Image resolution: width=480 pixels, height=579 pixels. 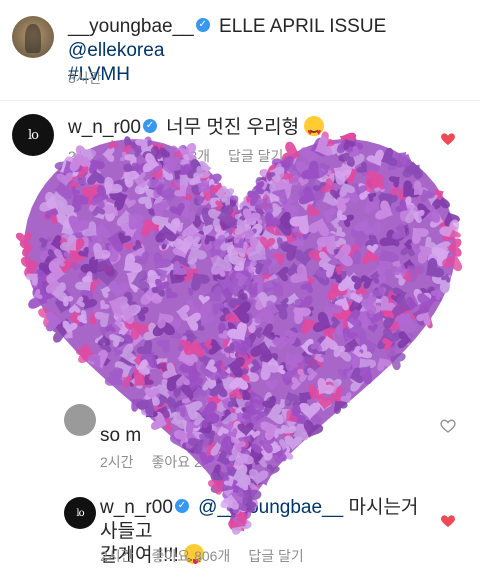 What do you see at coordinates (287, 285) in the screenshot?
I see `comment-2-reply-button: 답글 달기` at bounding box center [287, 285].